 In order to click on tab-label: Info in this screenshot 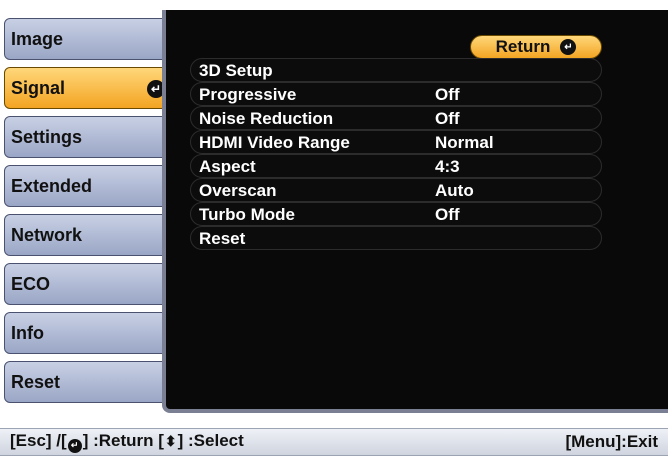, I will do `click(27, 332)`.